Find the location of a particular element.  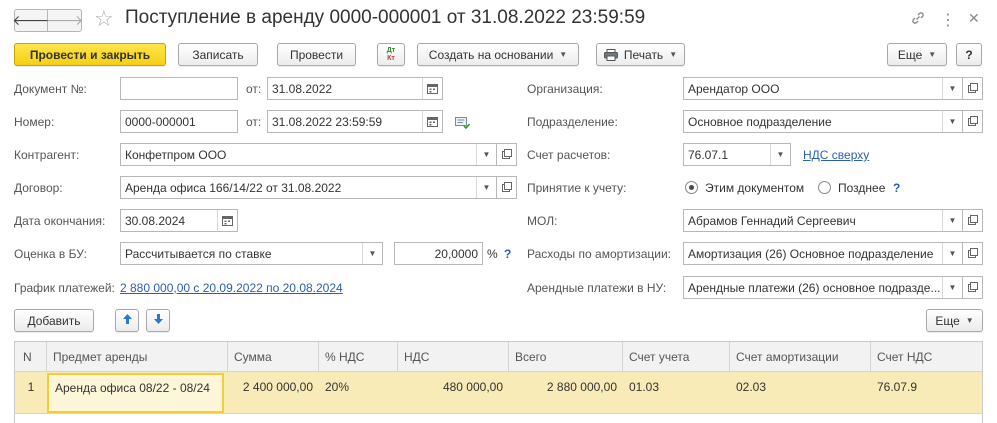

arrow-up-icon is located at coordinates (127, 320).